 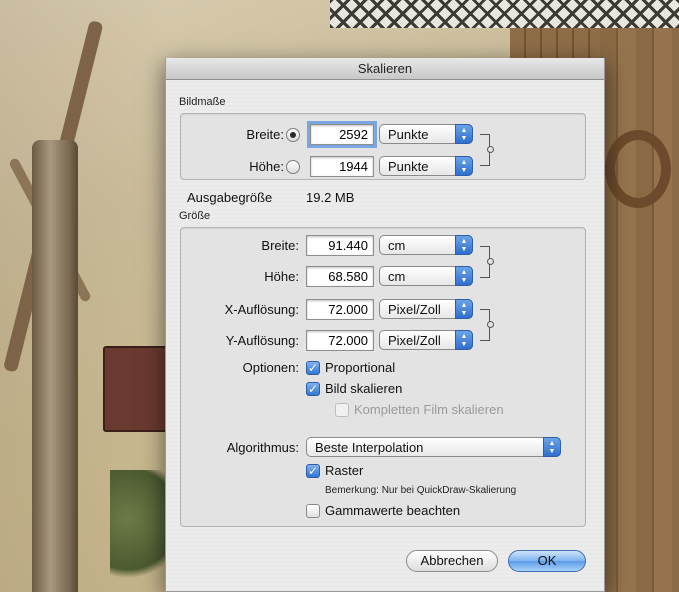 What do you see at coordinates (504, 14) in the screenshot?
I see `lattice-fence` at bounding box center [504, 14].